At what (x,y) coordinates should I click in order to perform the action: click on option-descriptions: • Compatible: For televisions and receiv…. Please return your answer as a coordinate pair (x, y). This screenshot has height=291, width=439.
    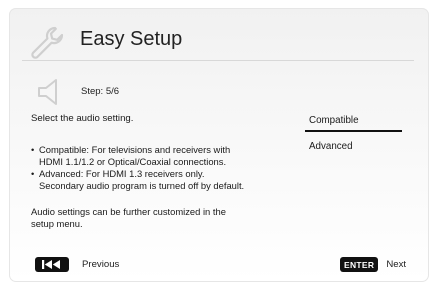
    Looking at the image, I should click on (167, 168).